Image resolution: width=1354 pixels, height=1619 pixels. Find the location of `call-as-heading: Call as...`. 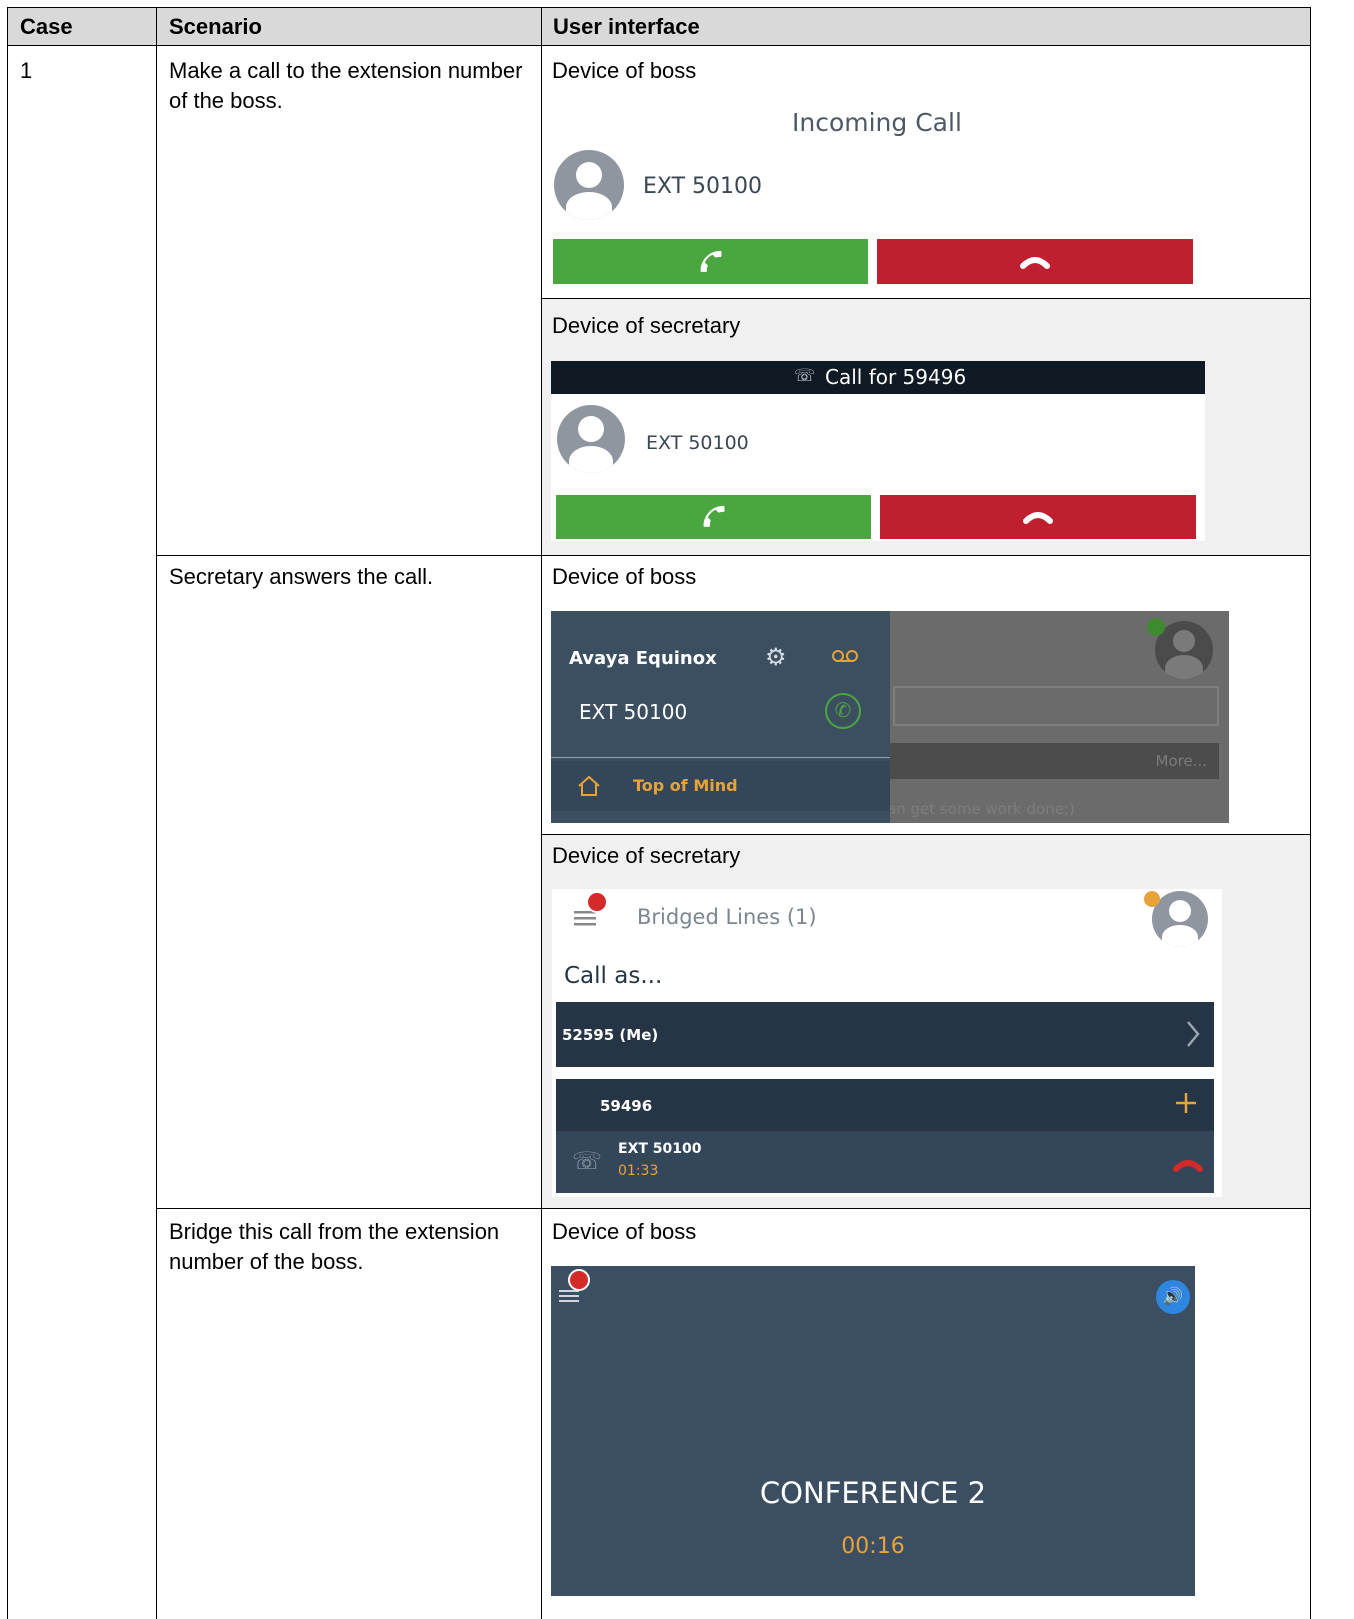

call-as-heading: Call as... is located at coordinates (613, 976).